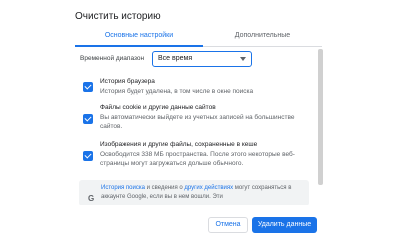 The width and height of the screenshot is (400, 245). I want to click on cache-checkbox, so click(88, 156).